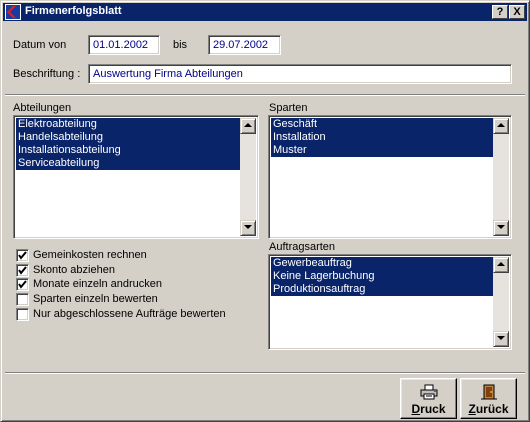  Describe the element at coordinates (390, 177) in the screenshot. I see `sparten-listbox: Geschäft Installation Muster` at that location.